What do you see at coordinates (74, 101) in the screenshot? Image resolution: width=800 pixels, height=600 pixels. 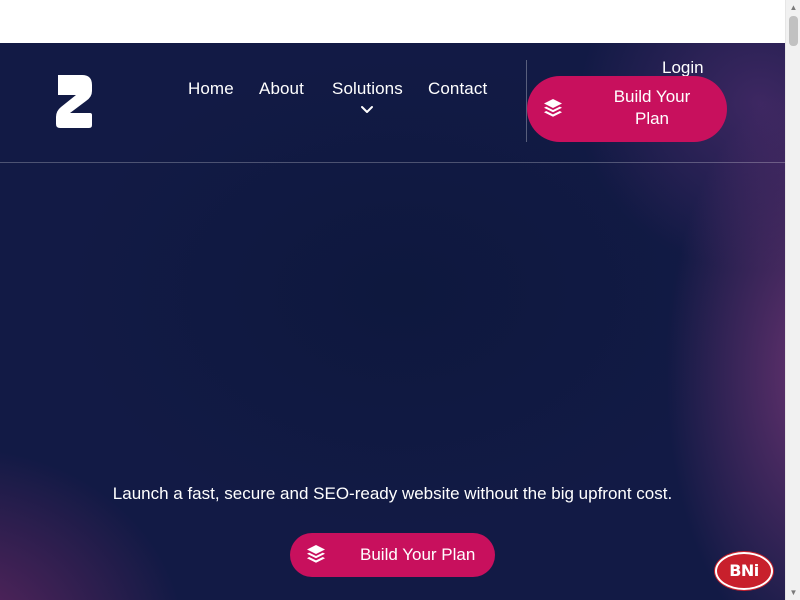 I see `z-logo-icon` at bounding box center [74, 101].